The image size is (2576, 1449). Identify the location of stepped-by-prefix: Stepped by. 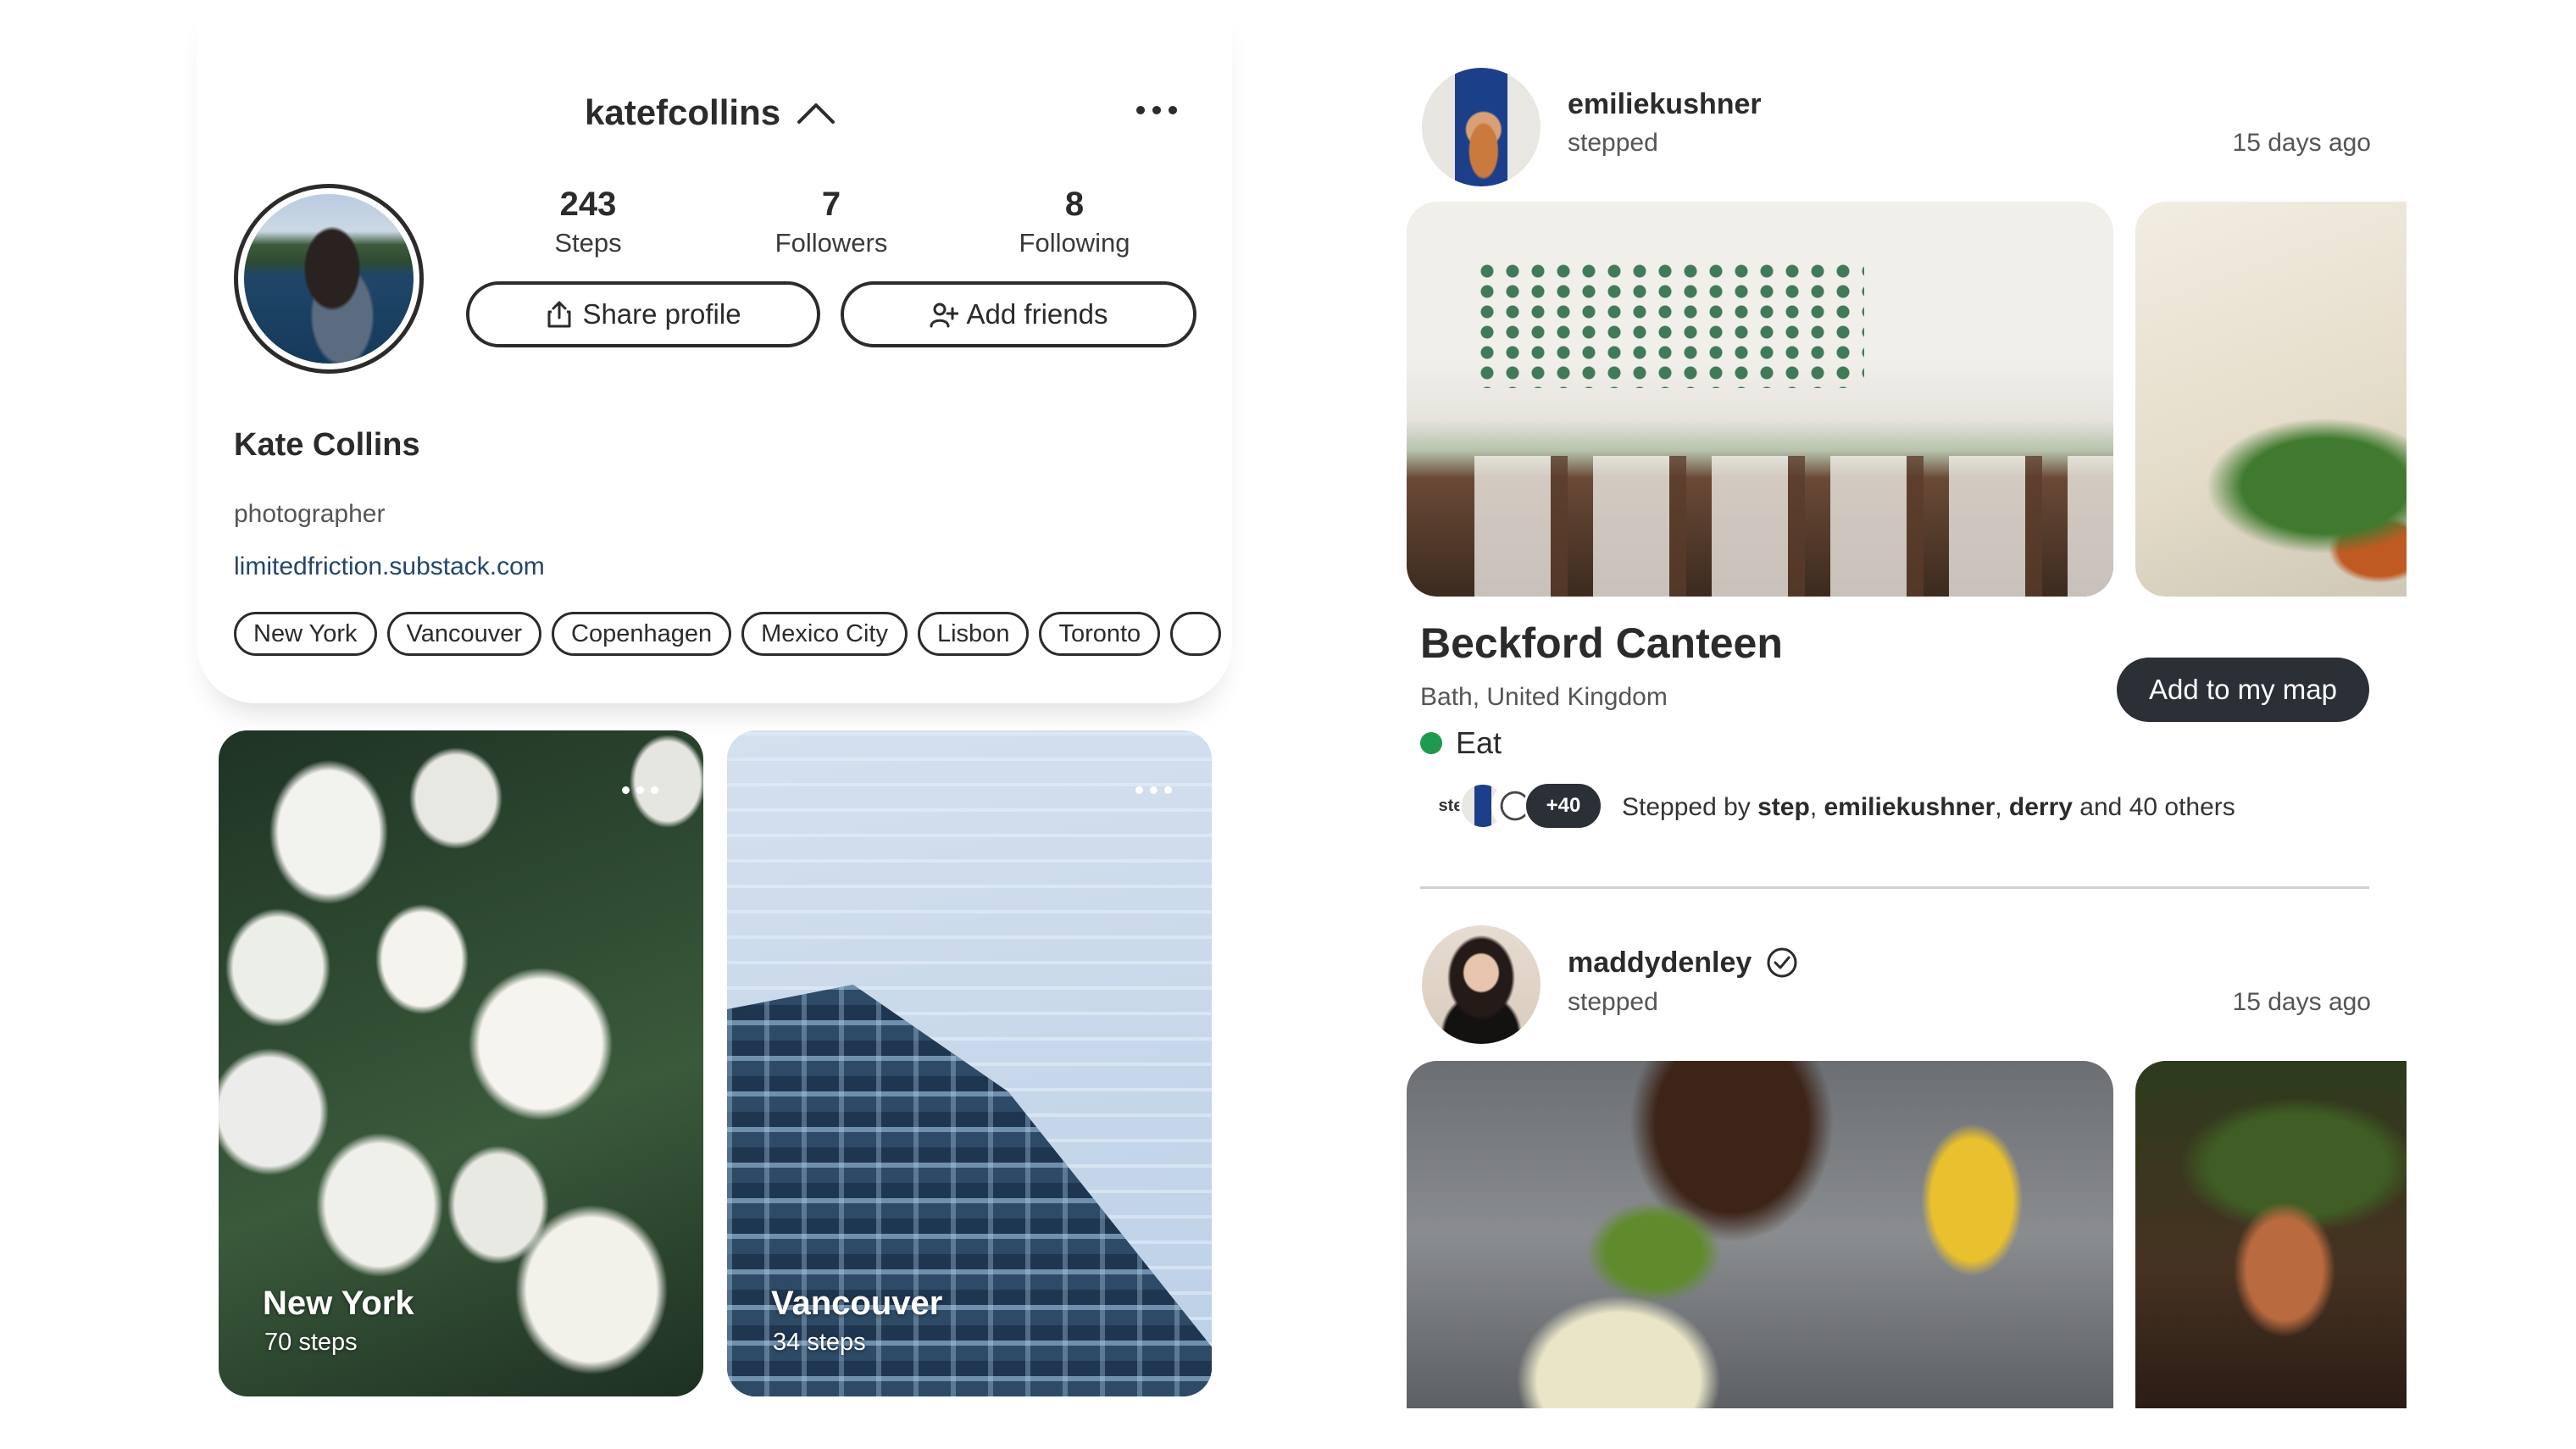
(1690, 807).